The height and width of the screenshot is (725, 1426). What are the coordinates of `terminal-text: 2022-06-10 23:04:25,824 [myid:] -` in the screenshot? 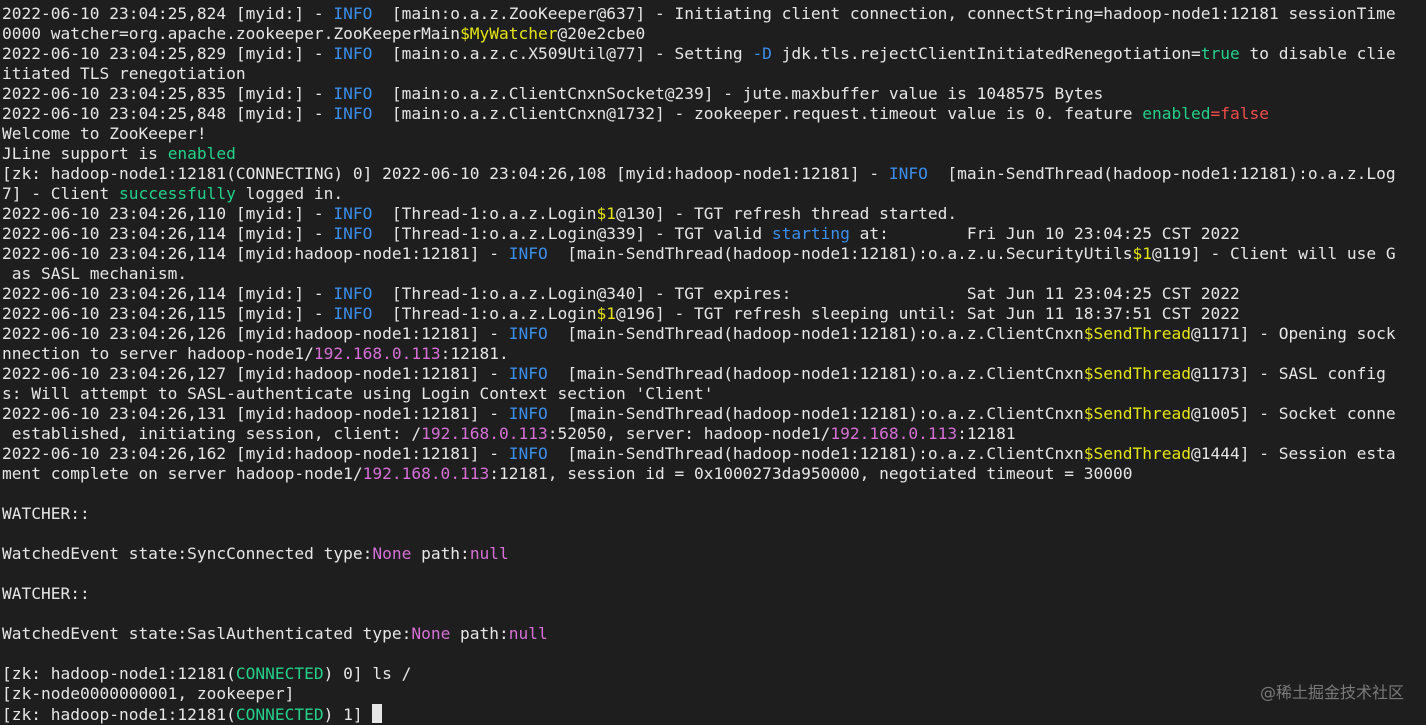 It's located at (168, 13).